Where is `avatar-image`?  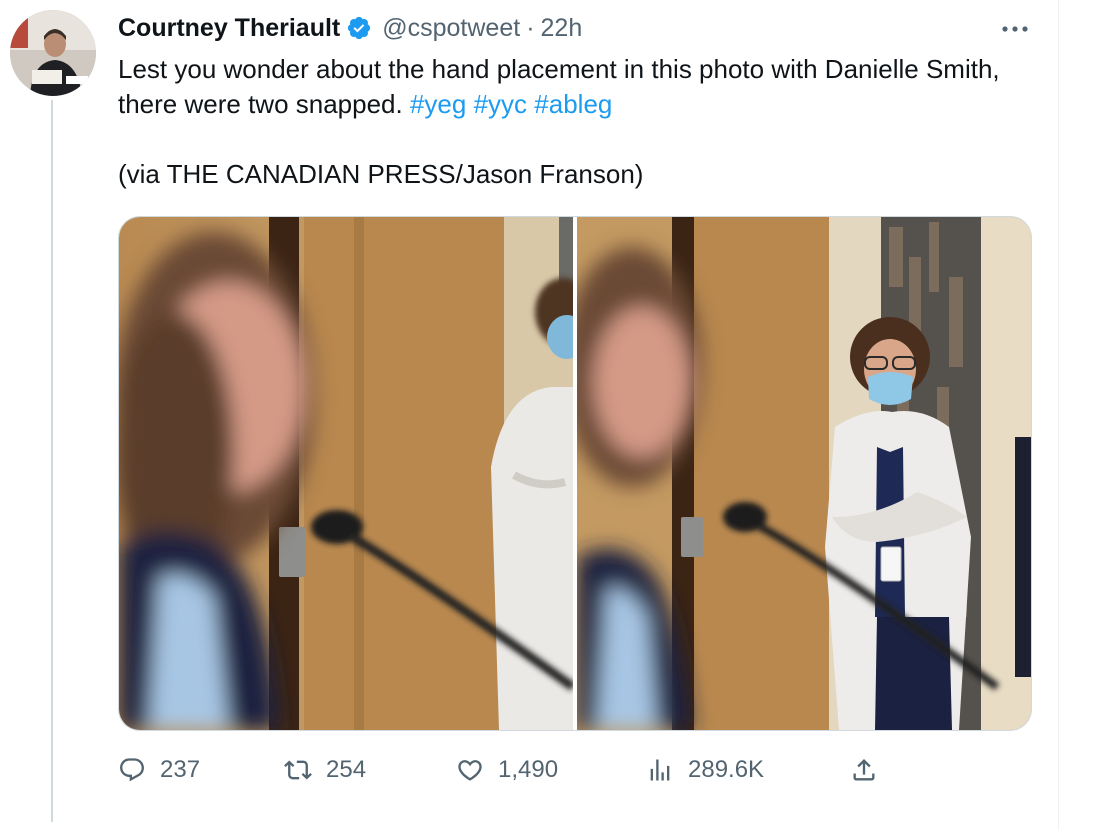 avatar-image is located at coordinates (53, 53).